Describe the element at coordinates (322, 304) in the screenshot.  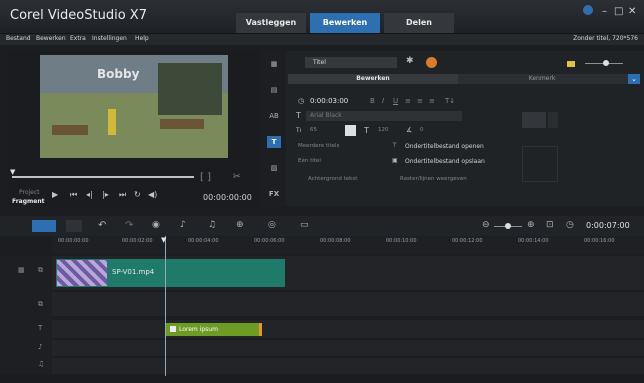
I see `overlay-track` at that location.